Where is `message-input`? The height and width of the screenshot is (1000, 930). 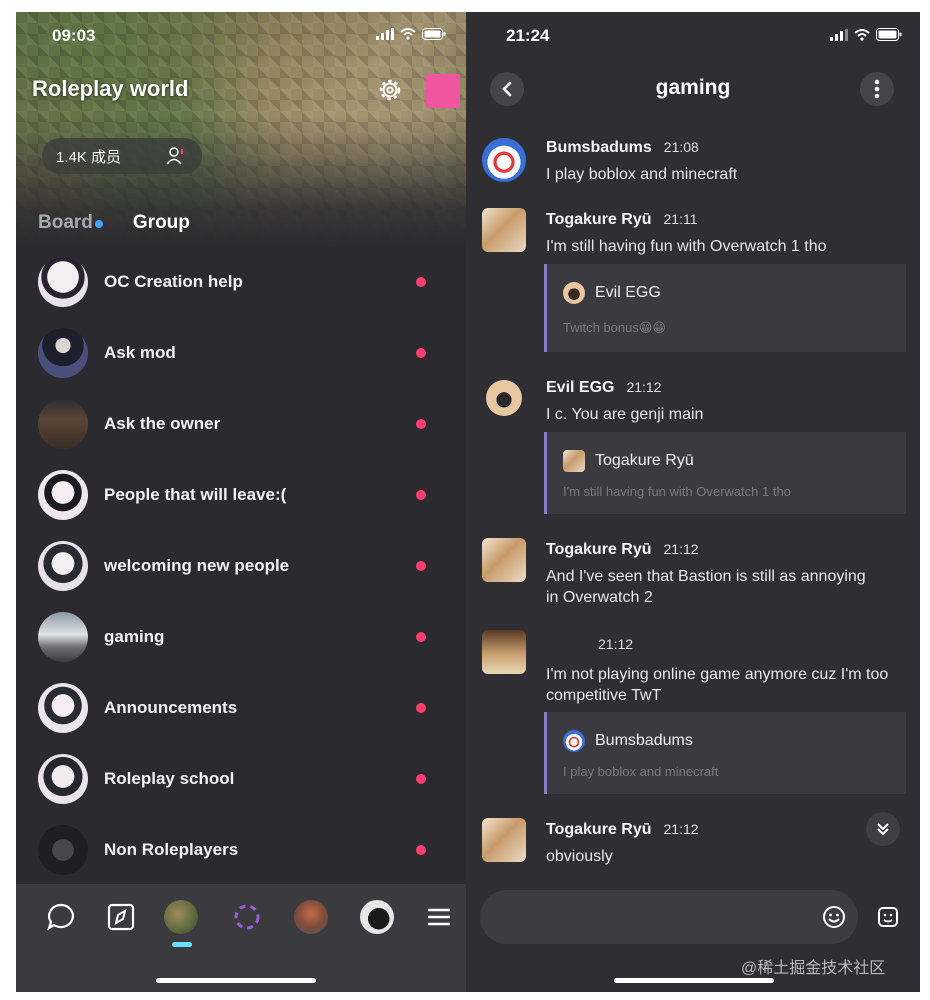
message-input is located at coordinates (669, 917).